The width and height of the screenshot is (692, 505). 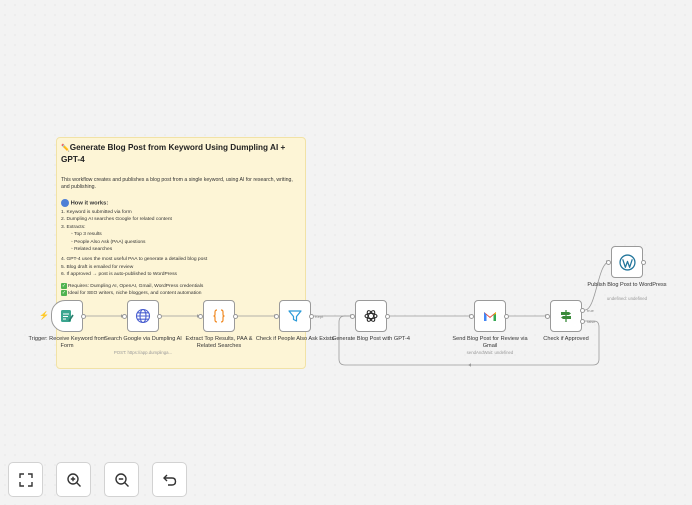 What do you see at coordinates (590, 310) in the screenshot?
I see `true-edge-label: true` at bounding box center [590, 310].